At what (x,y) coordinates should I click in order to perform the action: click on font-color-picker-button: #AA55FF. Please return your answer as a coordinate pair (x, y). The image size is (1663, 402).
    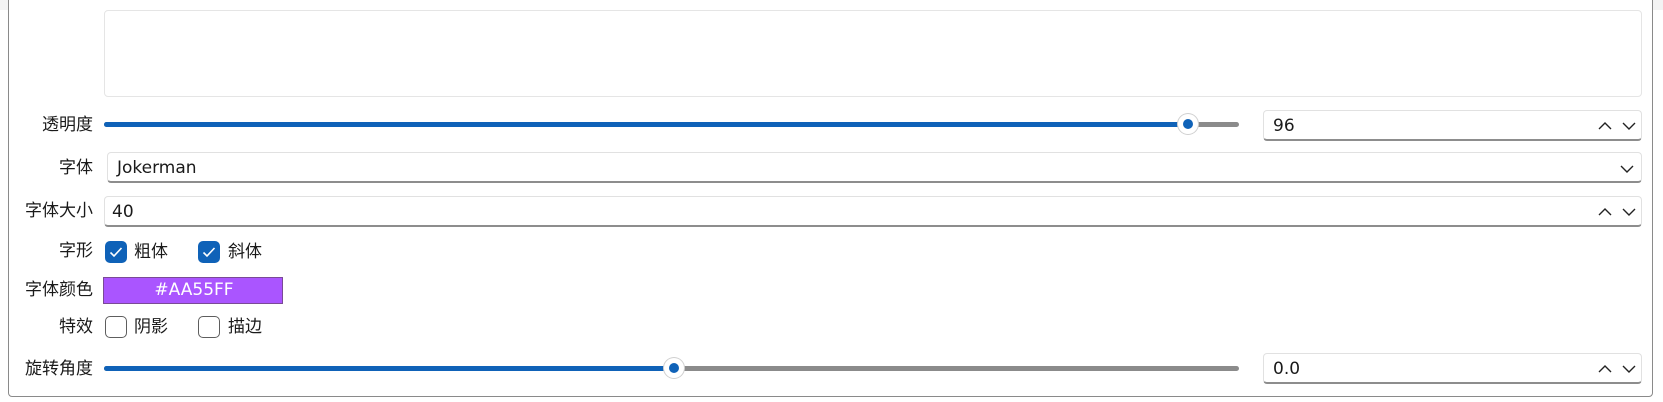
    Looking at the image, I should click on (193, 290).